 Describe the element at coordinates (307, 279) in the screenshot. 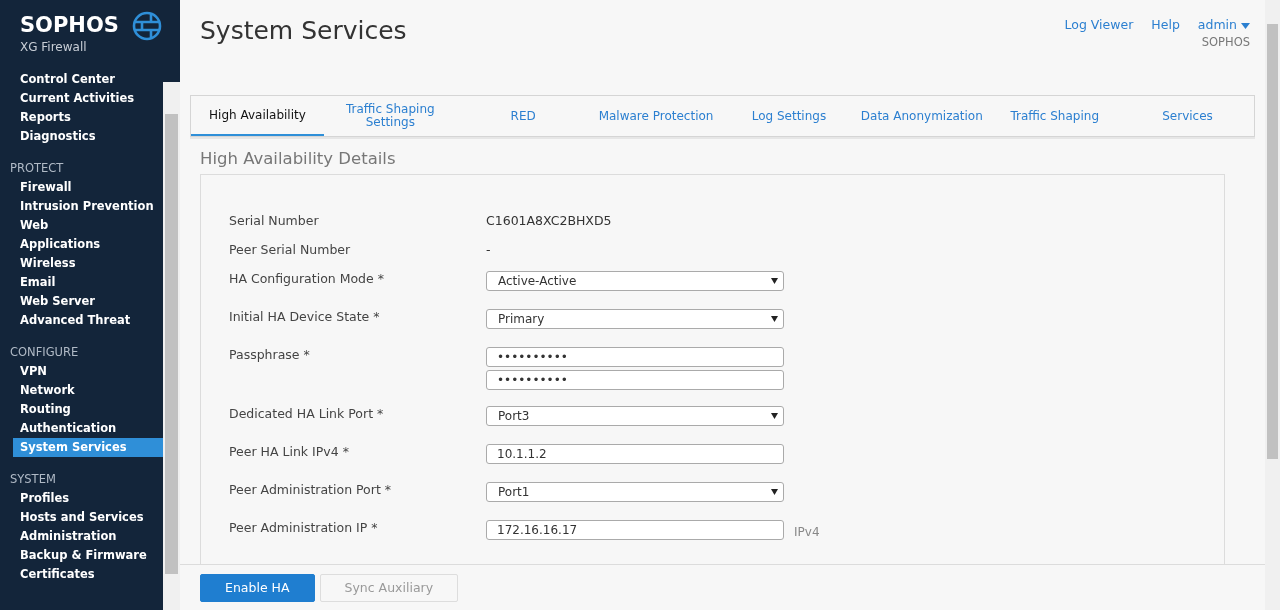

I see `field-label: HA Configuration Mode *` at that location.